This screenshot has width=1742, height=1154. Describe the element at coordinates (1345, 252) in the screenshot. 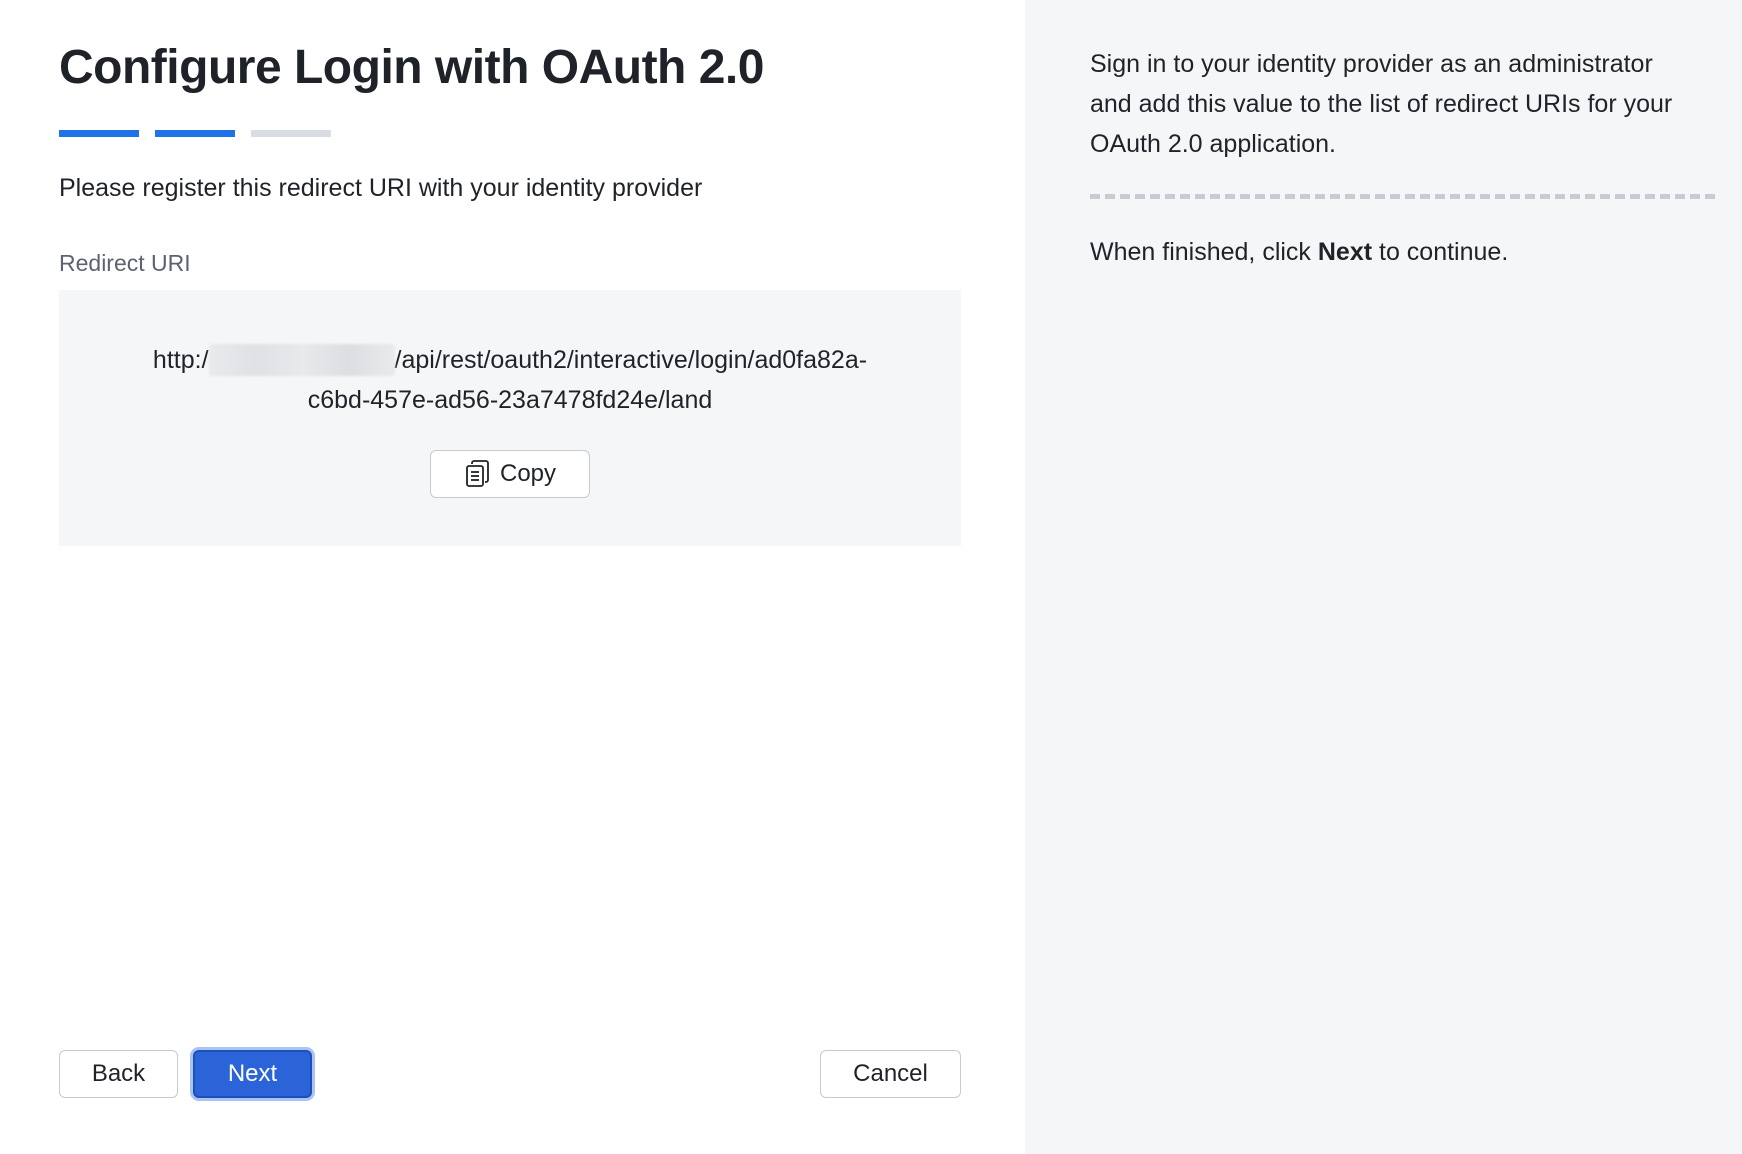

I see `finish-text-next: Next` at that location.